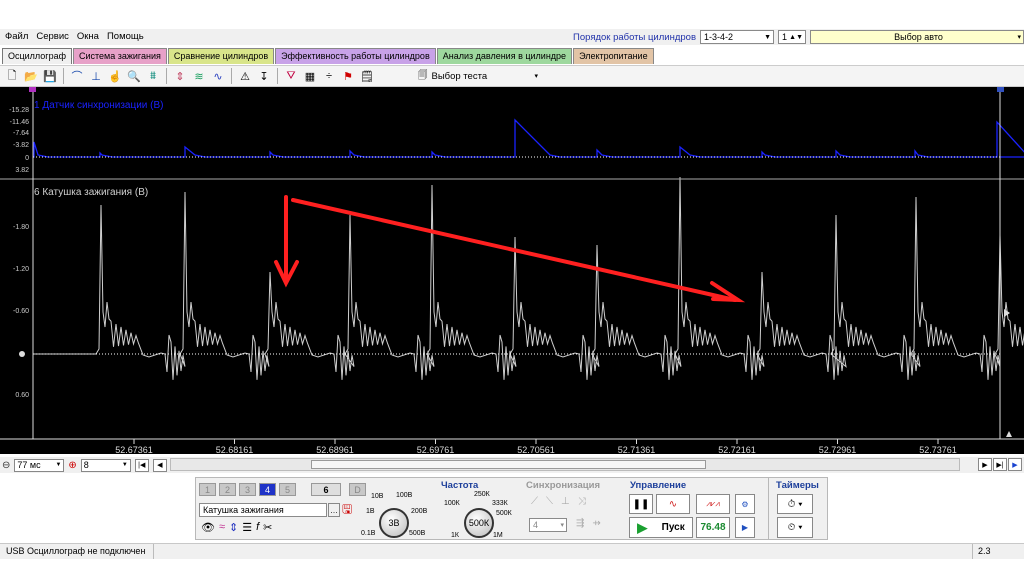 The image size is (1024, 561). Describe the element at coordinates (115, 76) in the screenshot. I see `hand-icon: ☝` at that location.